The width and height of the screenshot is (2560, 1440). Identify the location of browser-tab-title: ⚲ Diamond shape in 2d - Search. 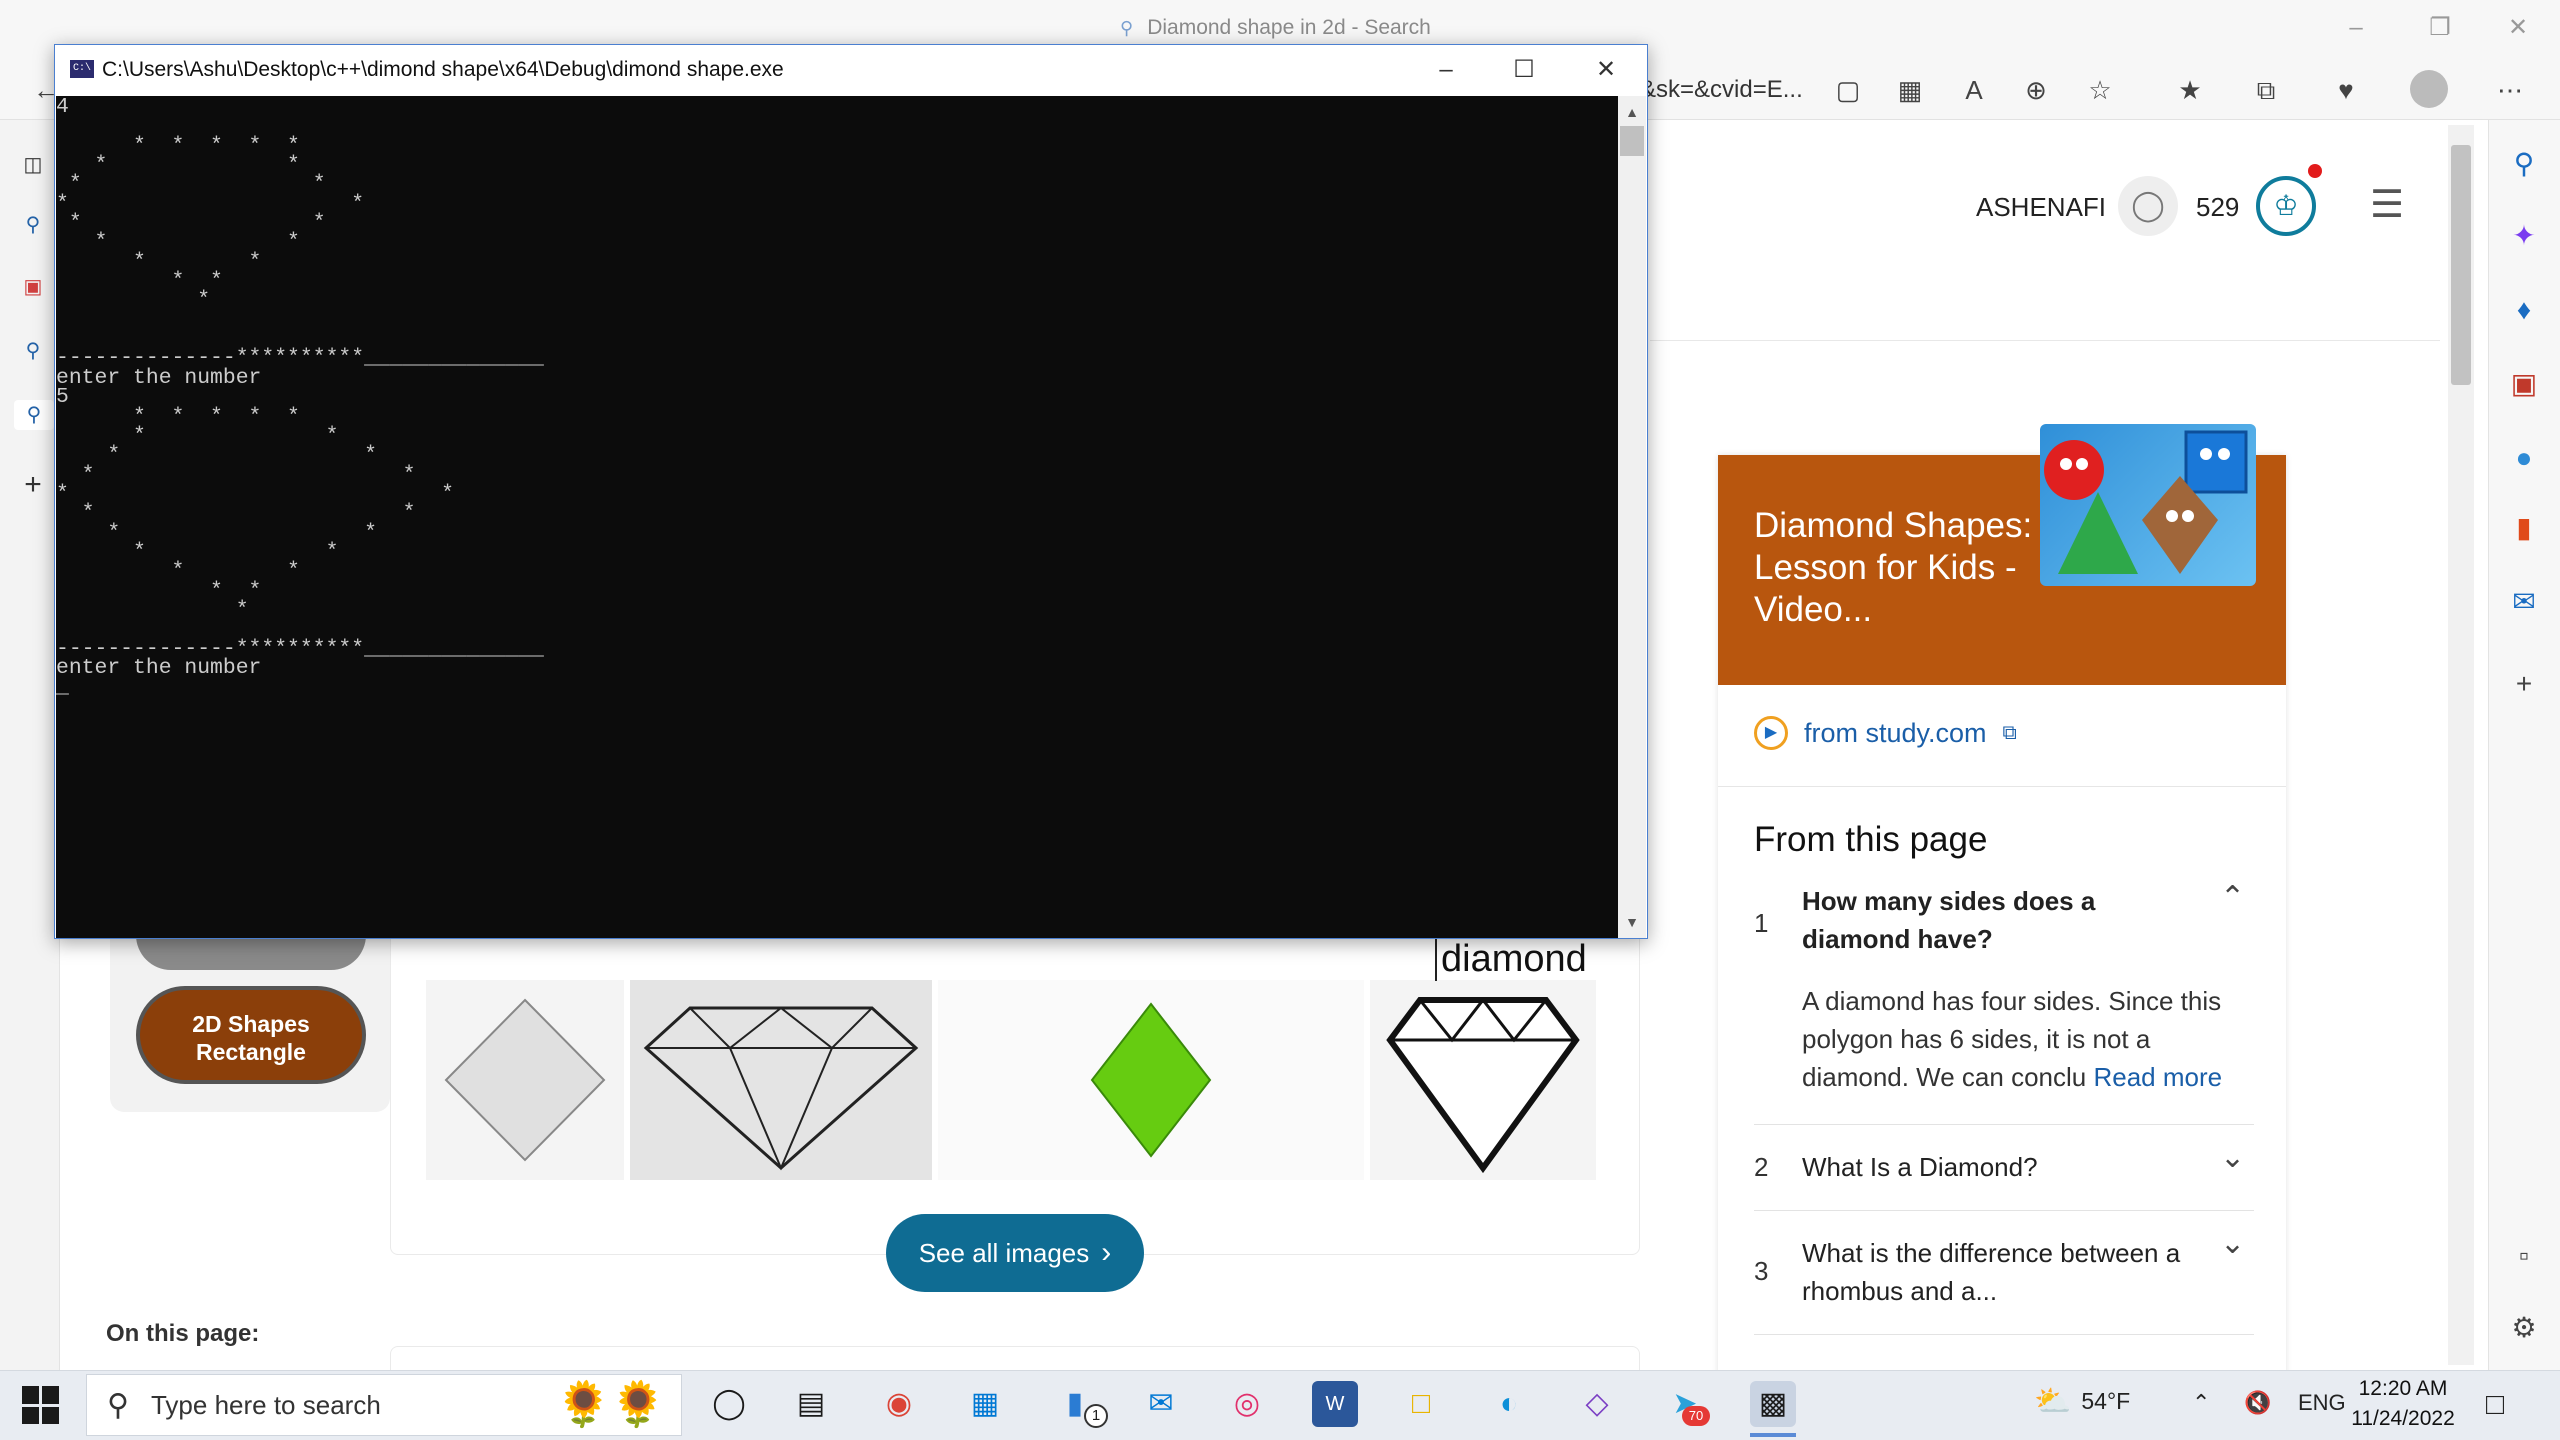
(1275, 28).